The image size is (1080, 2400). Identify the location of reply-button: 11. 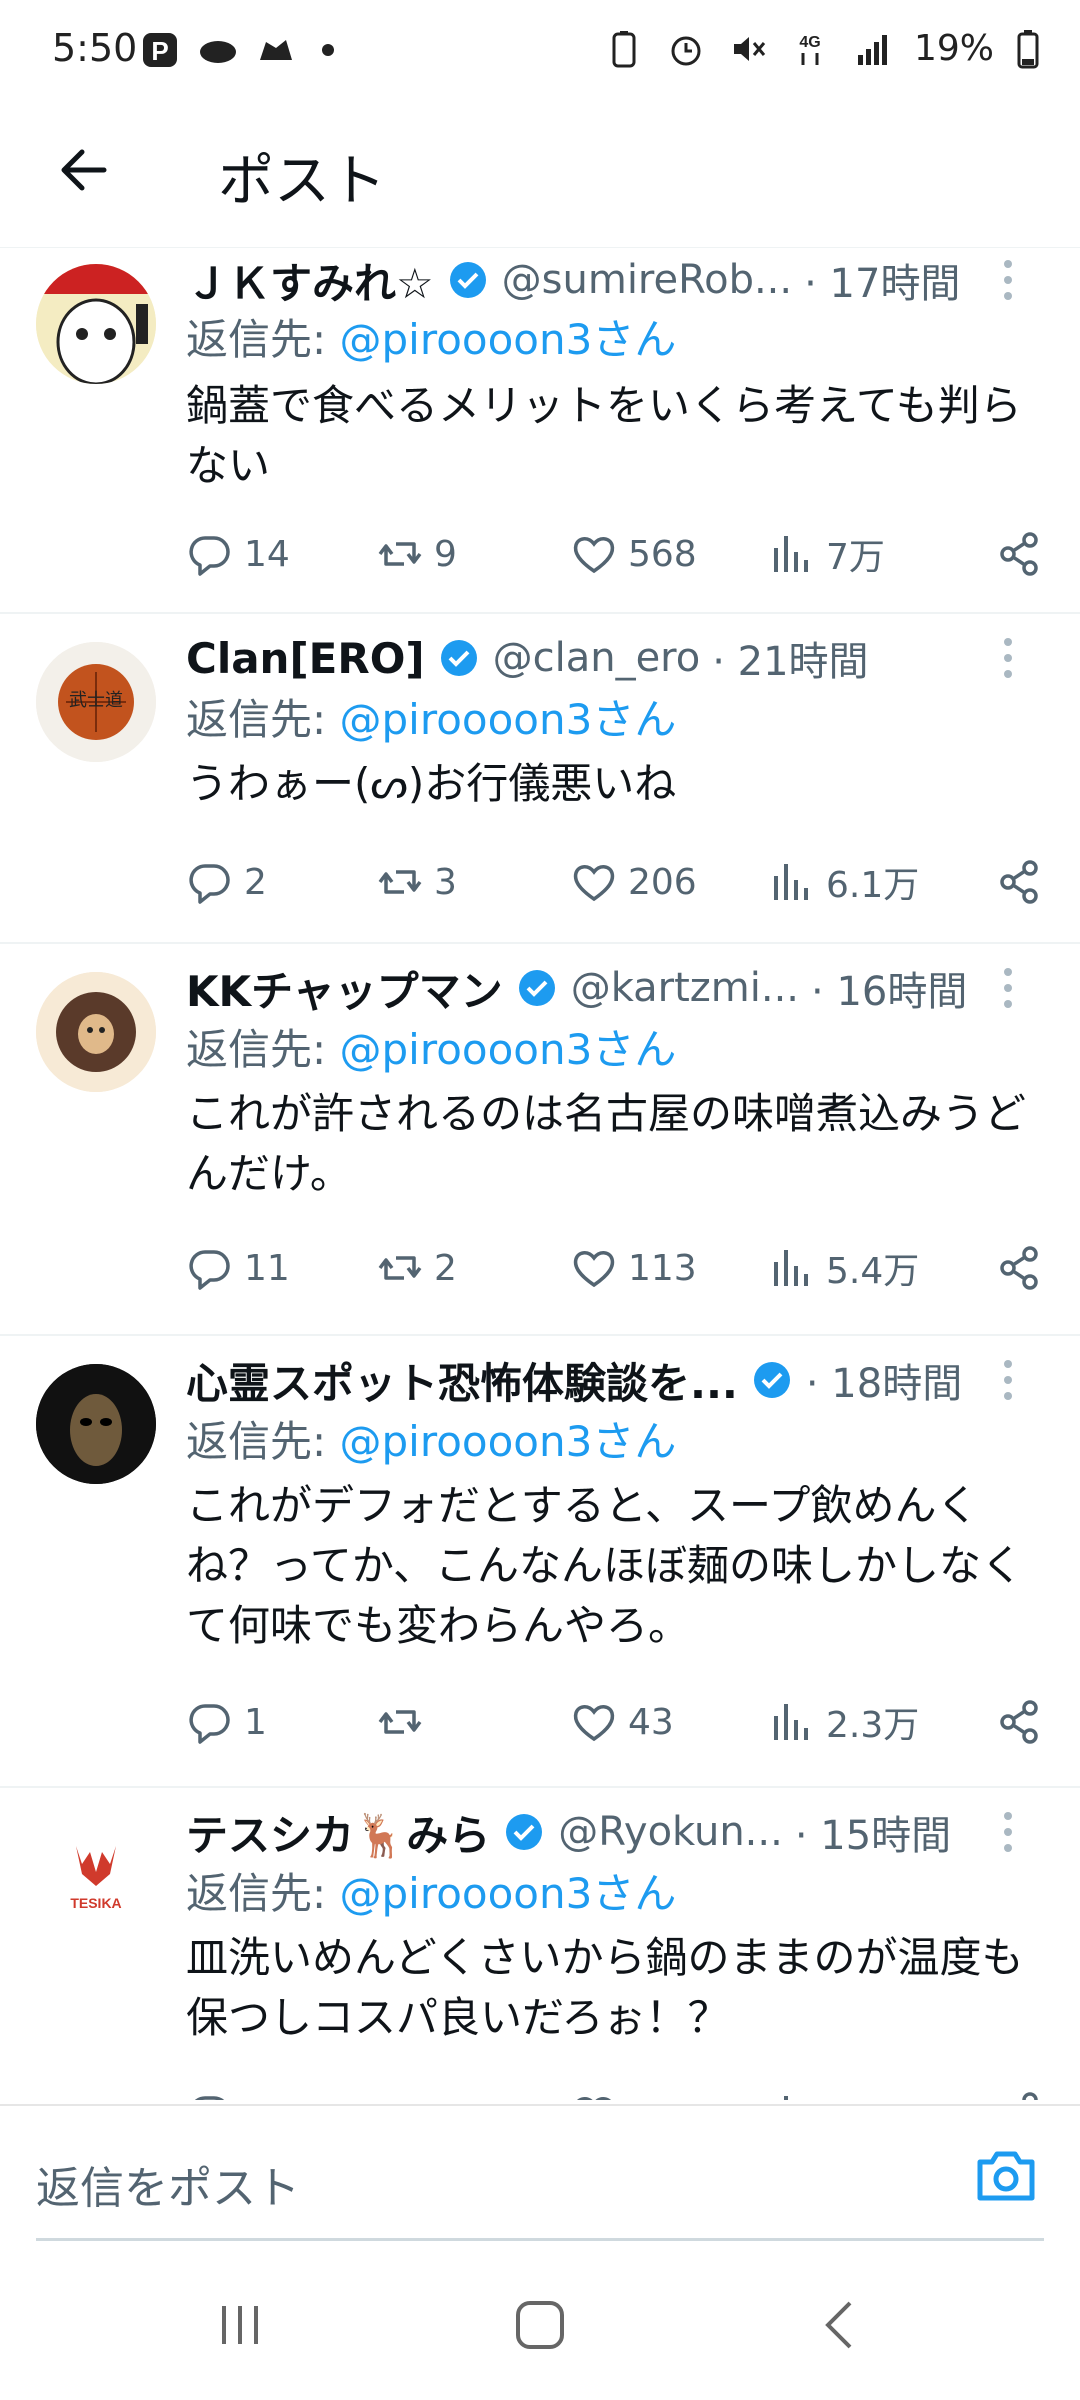
(238, 1268).